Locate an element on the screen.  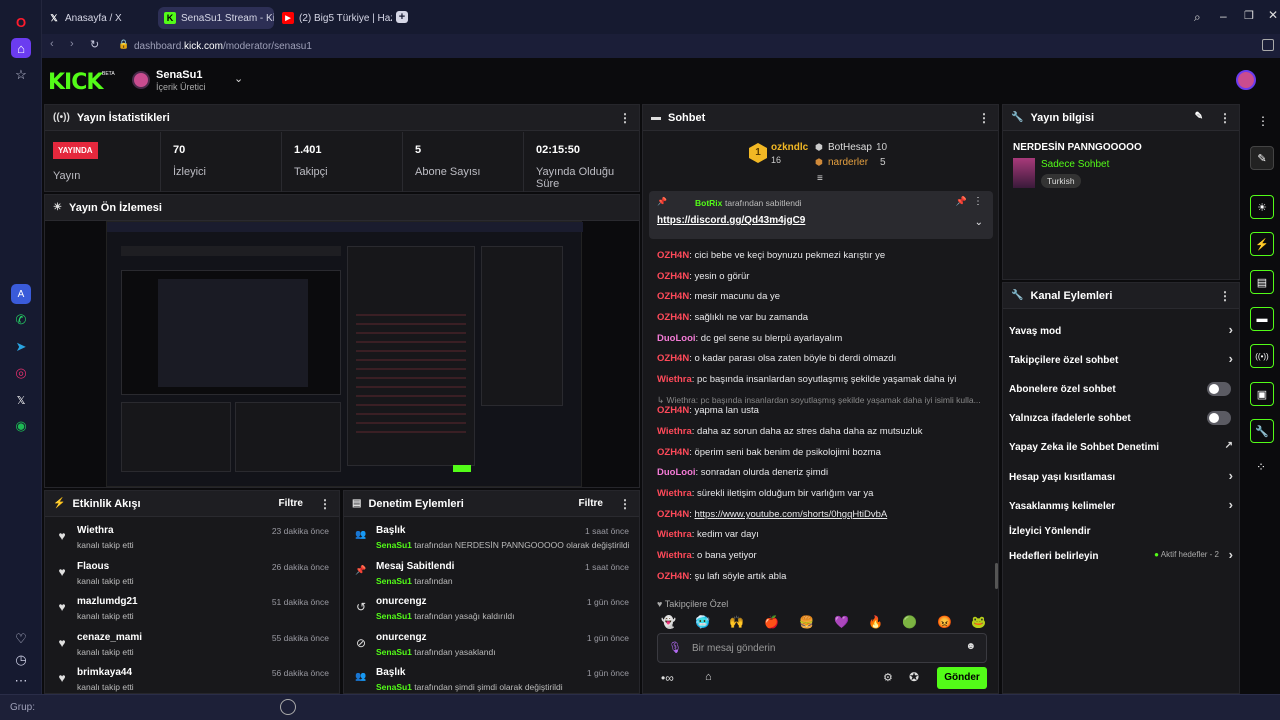
activity-user: Wiethra is located at coordinates (95, 530).